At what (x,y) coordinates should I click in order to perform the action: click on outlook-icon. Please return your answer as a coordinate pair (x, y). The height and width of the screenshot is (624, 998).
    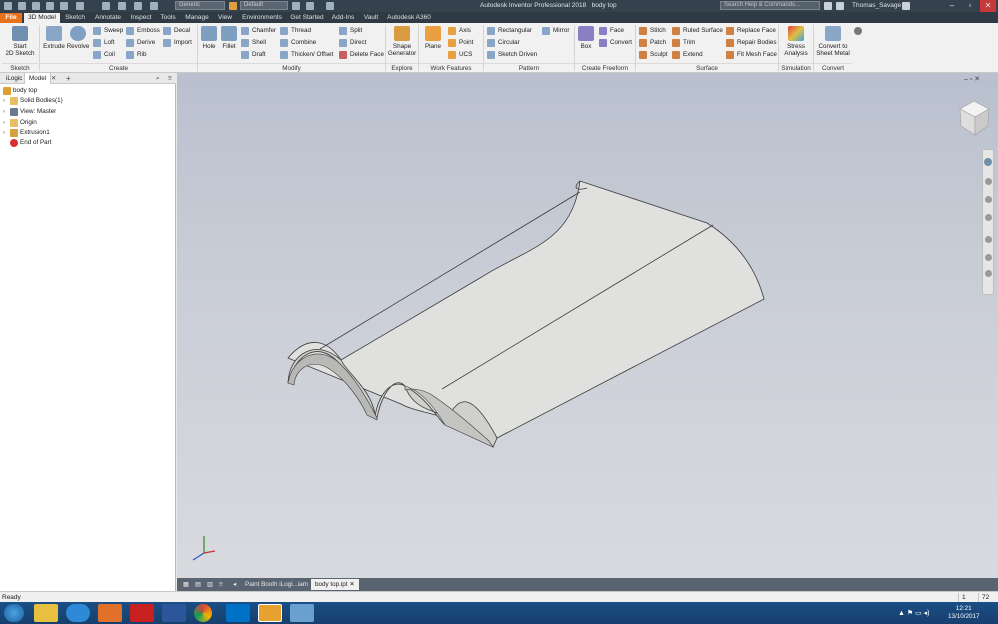
    Looking at the image, I should click on (238, 613).